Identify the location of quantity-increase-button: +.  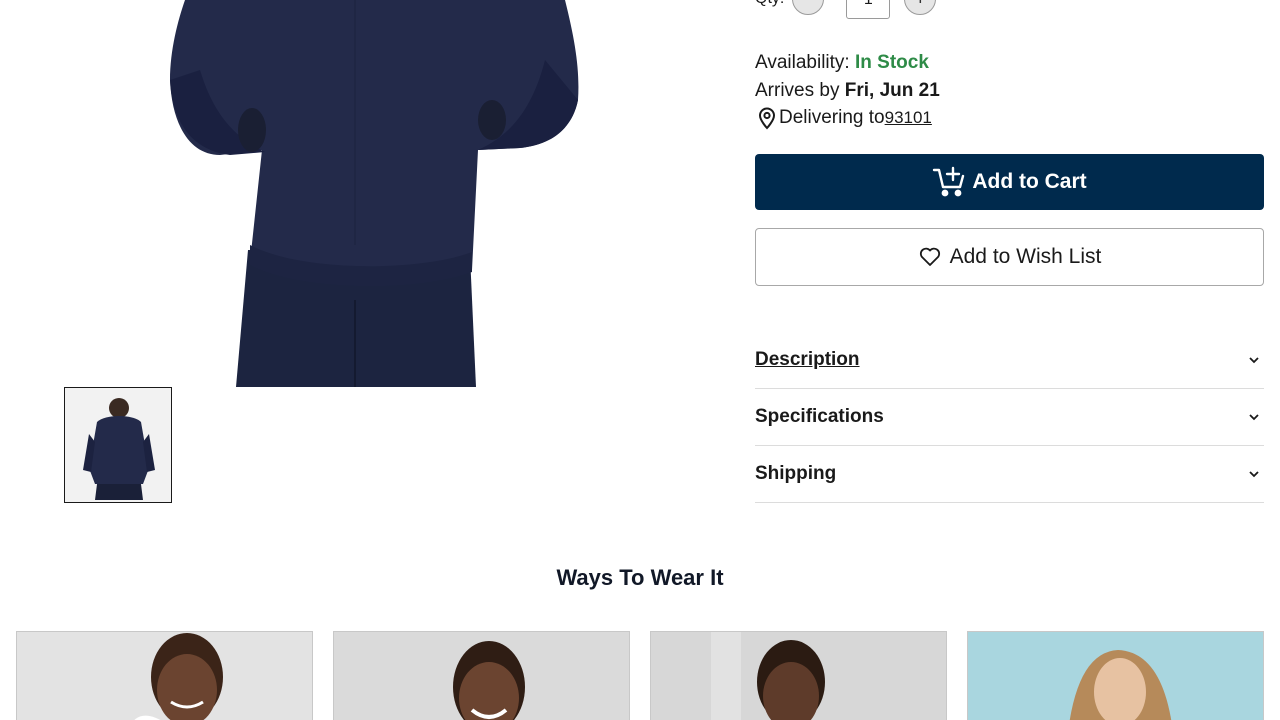
(920, 7).